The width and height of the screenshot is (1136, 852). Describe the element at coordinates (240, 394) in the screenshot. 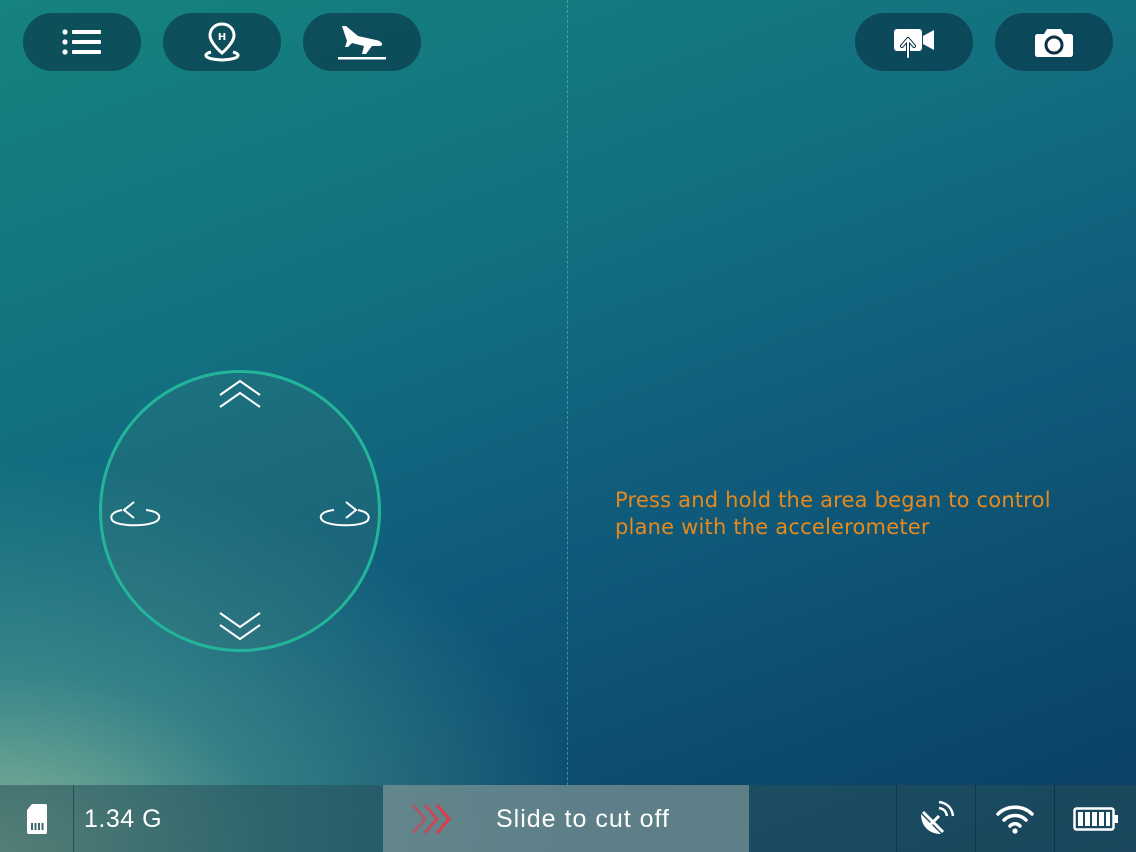

I see `chevron-up-icon` at that location.